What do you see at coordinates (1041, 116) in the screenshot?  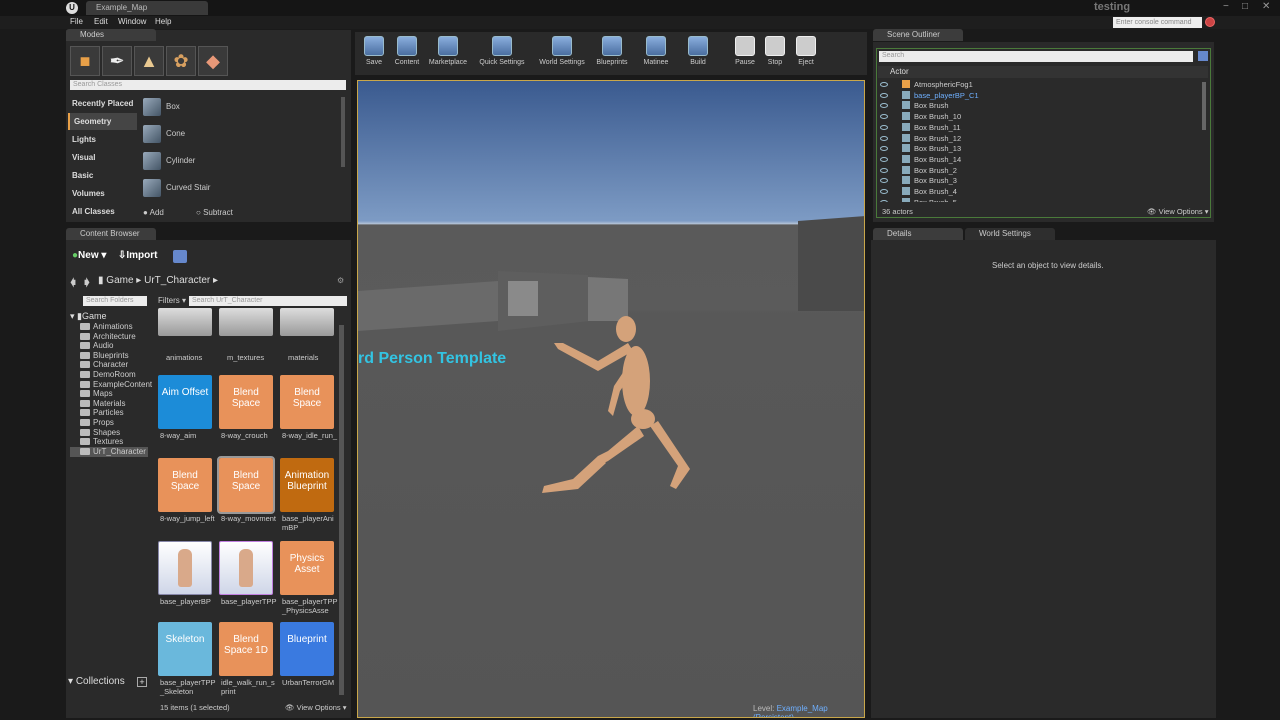 I see `outliner-row: Box Brush_10` at bounding box center [1041, 116].